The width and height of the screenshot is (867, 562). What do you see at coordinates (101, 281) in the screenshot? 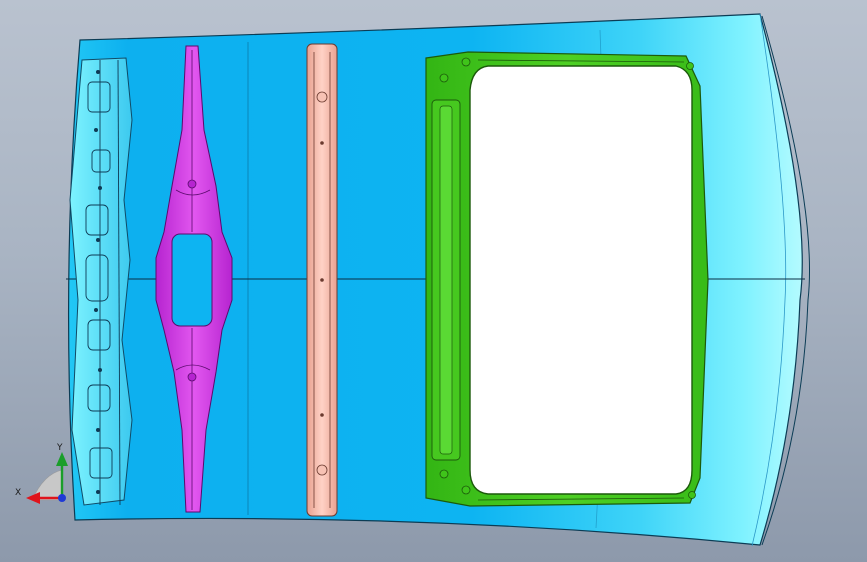
I see `front-header-rail` at bounding box center [101, 281].